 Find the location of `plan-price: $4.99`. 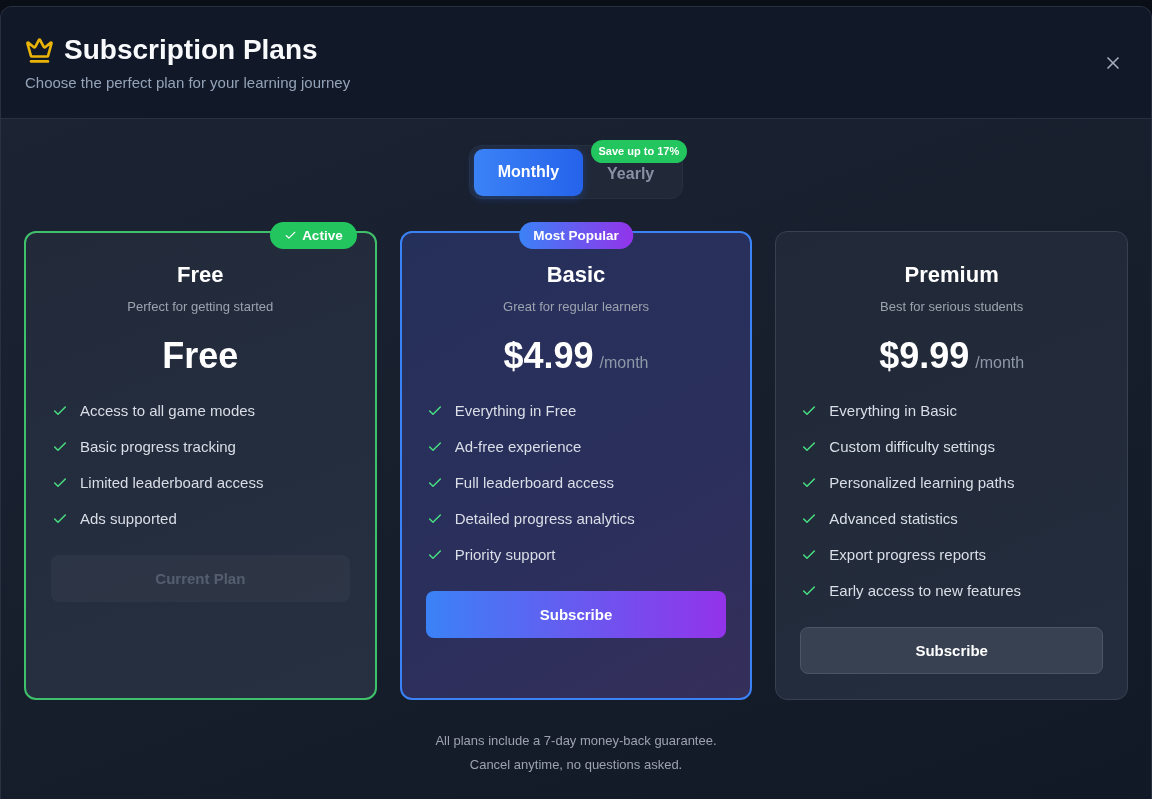

plan-price: $4.99 is located at coordinates (548, 356).